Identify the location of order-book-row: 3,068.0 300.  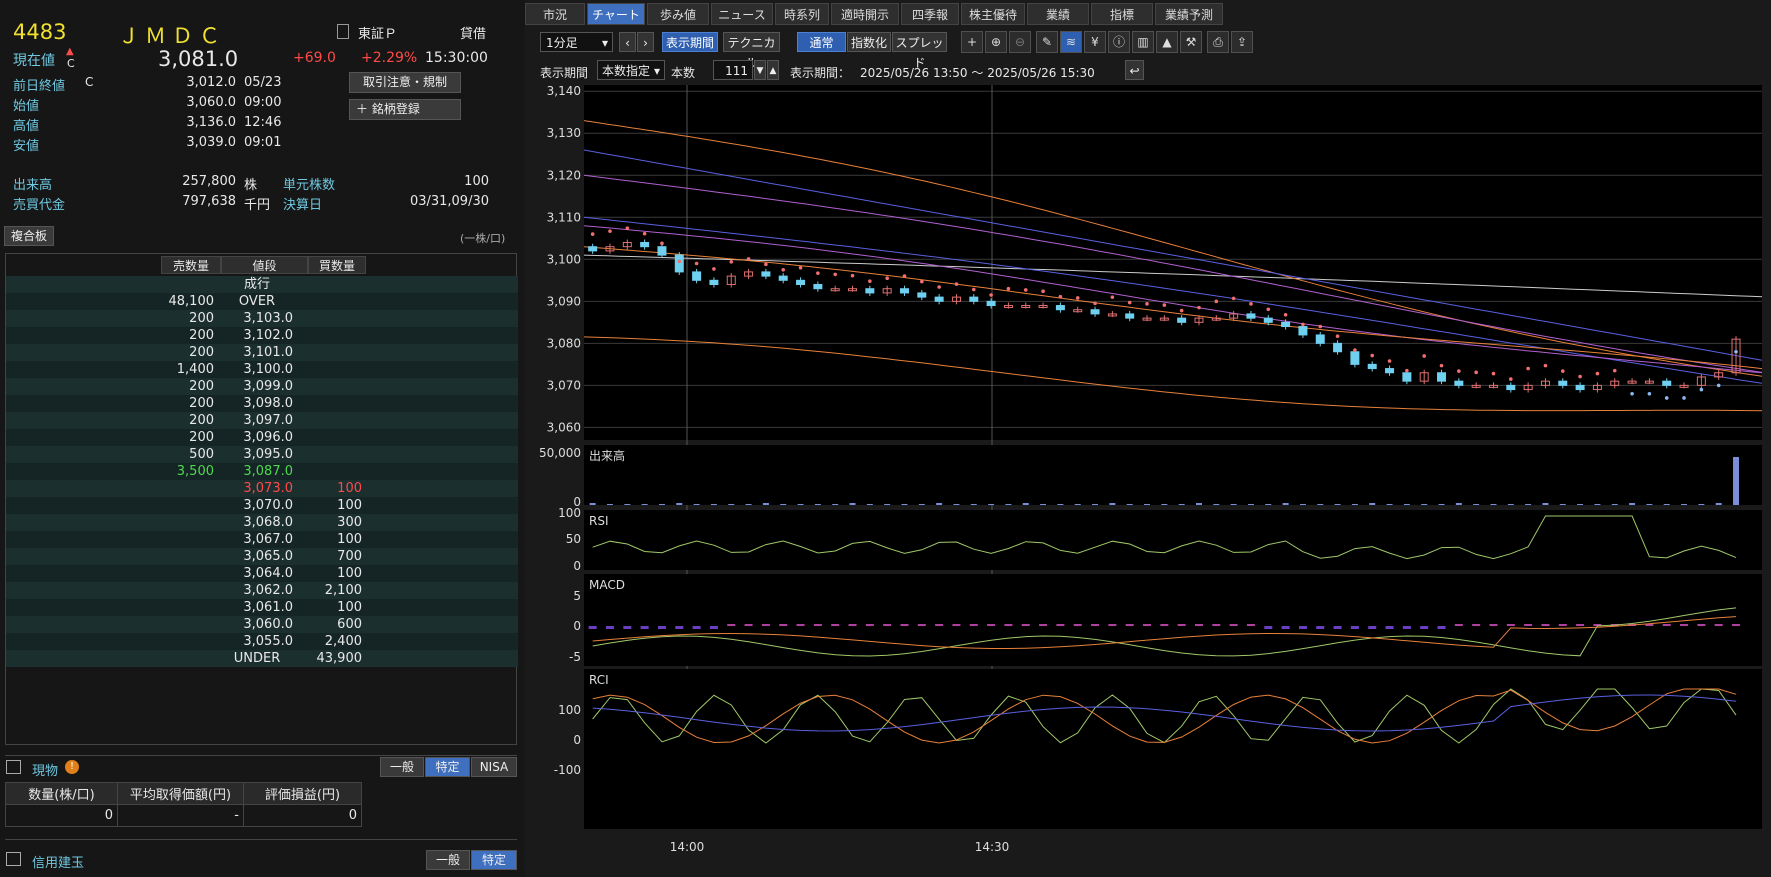
(262, 522).